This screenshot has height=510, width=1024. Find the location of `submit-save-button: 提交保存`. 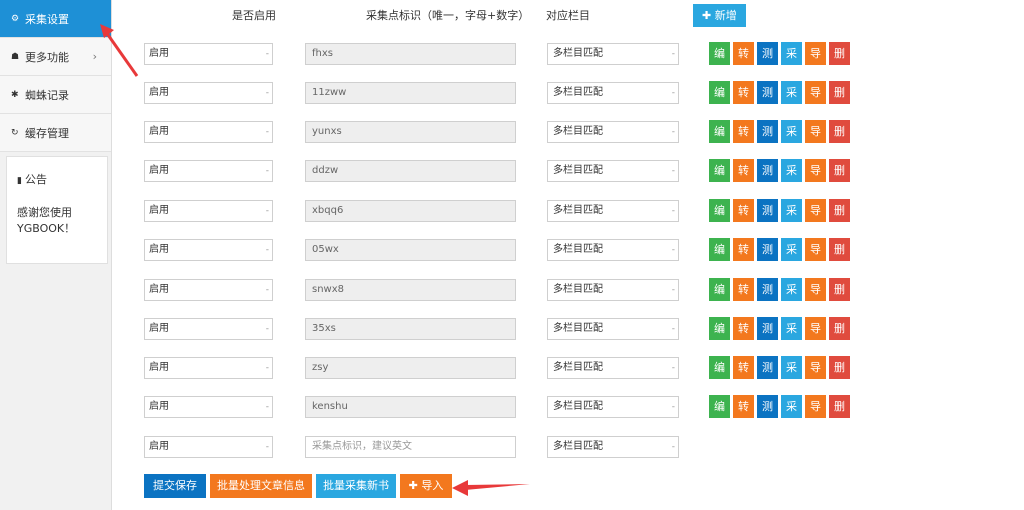

submit-save-button: 提交保存 is located at coordinates (175, 486).